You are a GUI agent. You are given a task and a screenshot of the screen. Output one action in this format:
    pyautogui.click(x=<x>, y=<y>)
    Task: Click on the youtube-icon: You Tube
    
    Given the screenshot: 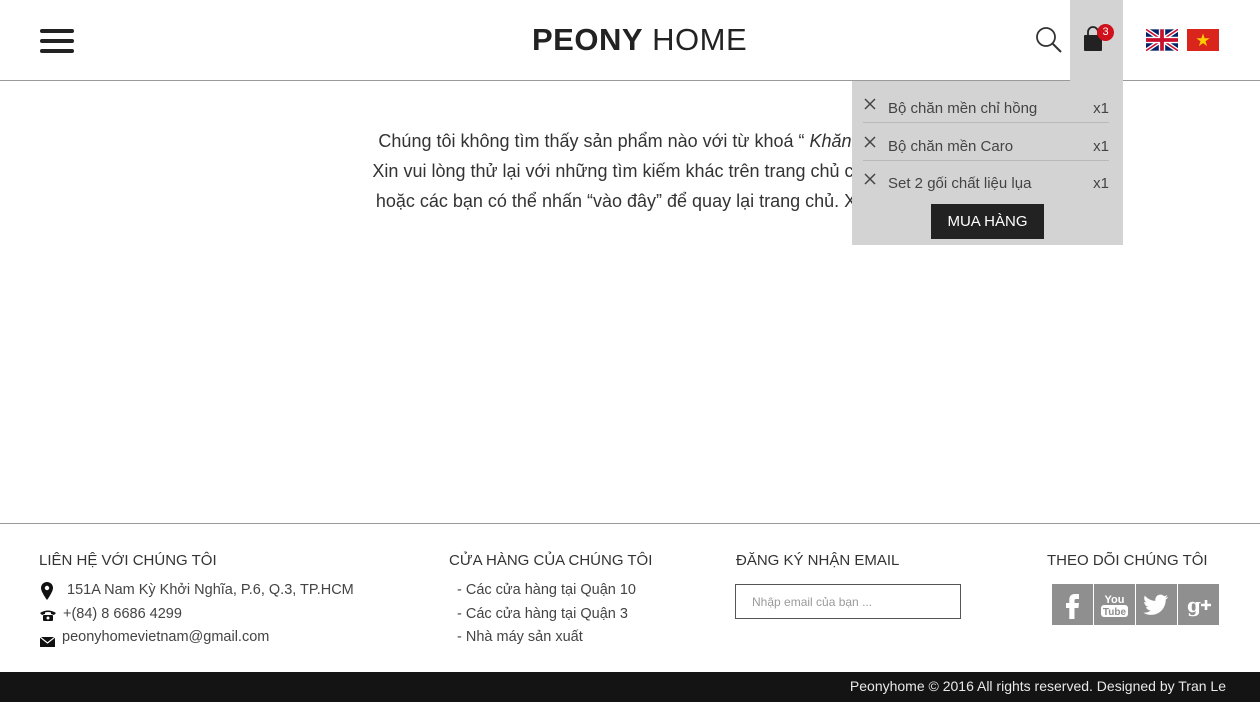 What is the action you would take?
    pyautogui.click(x=1114, y=604)
    